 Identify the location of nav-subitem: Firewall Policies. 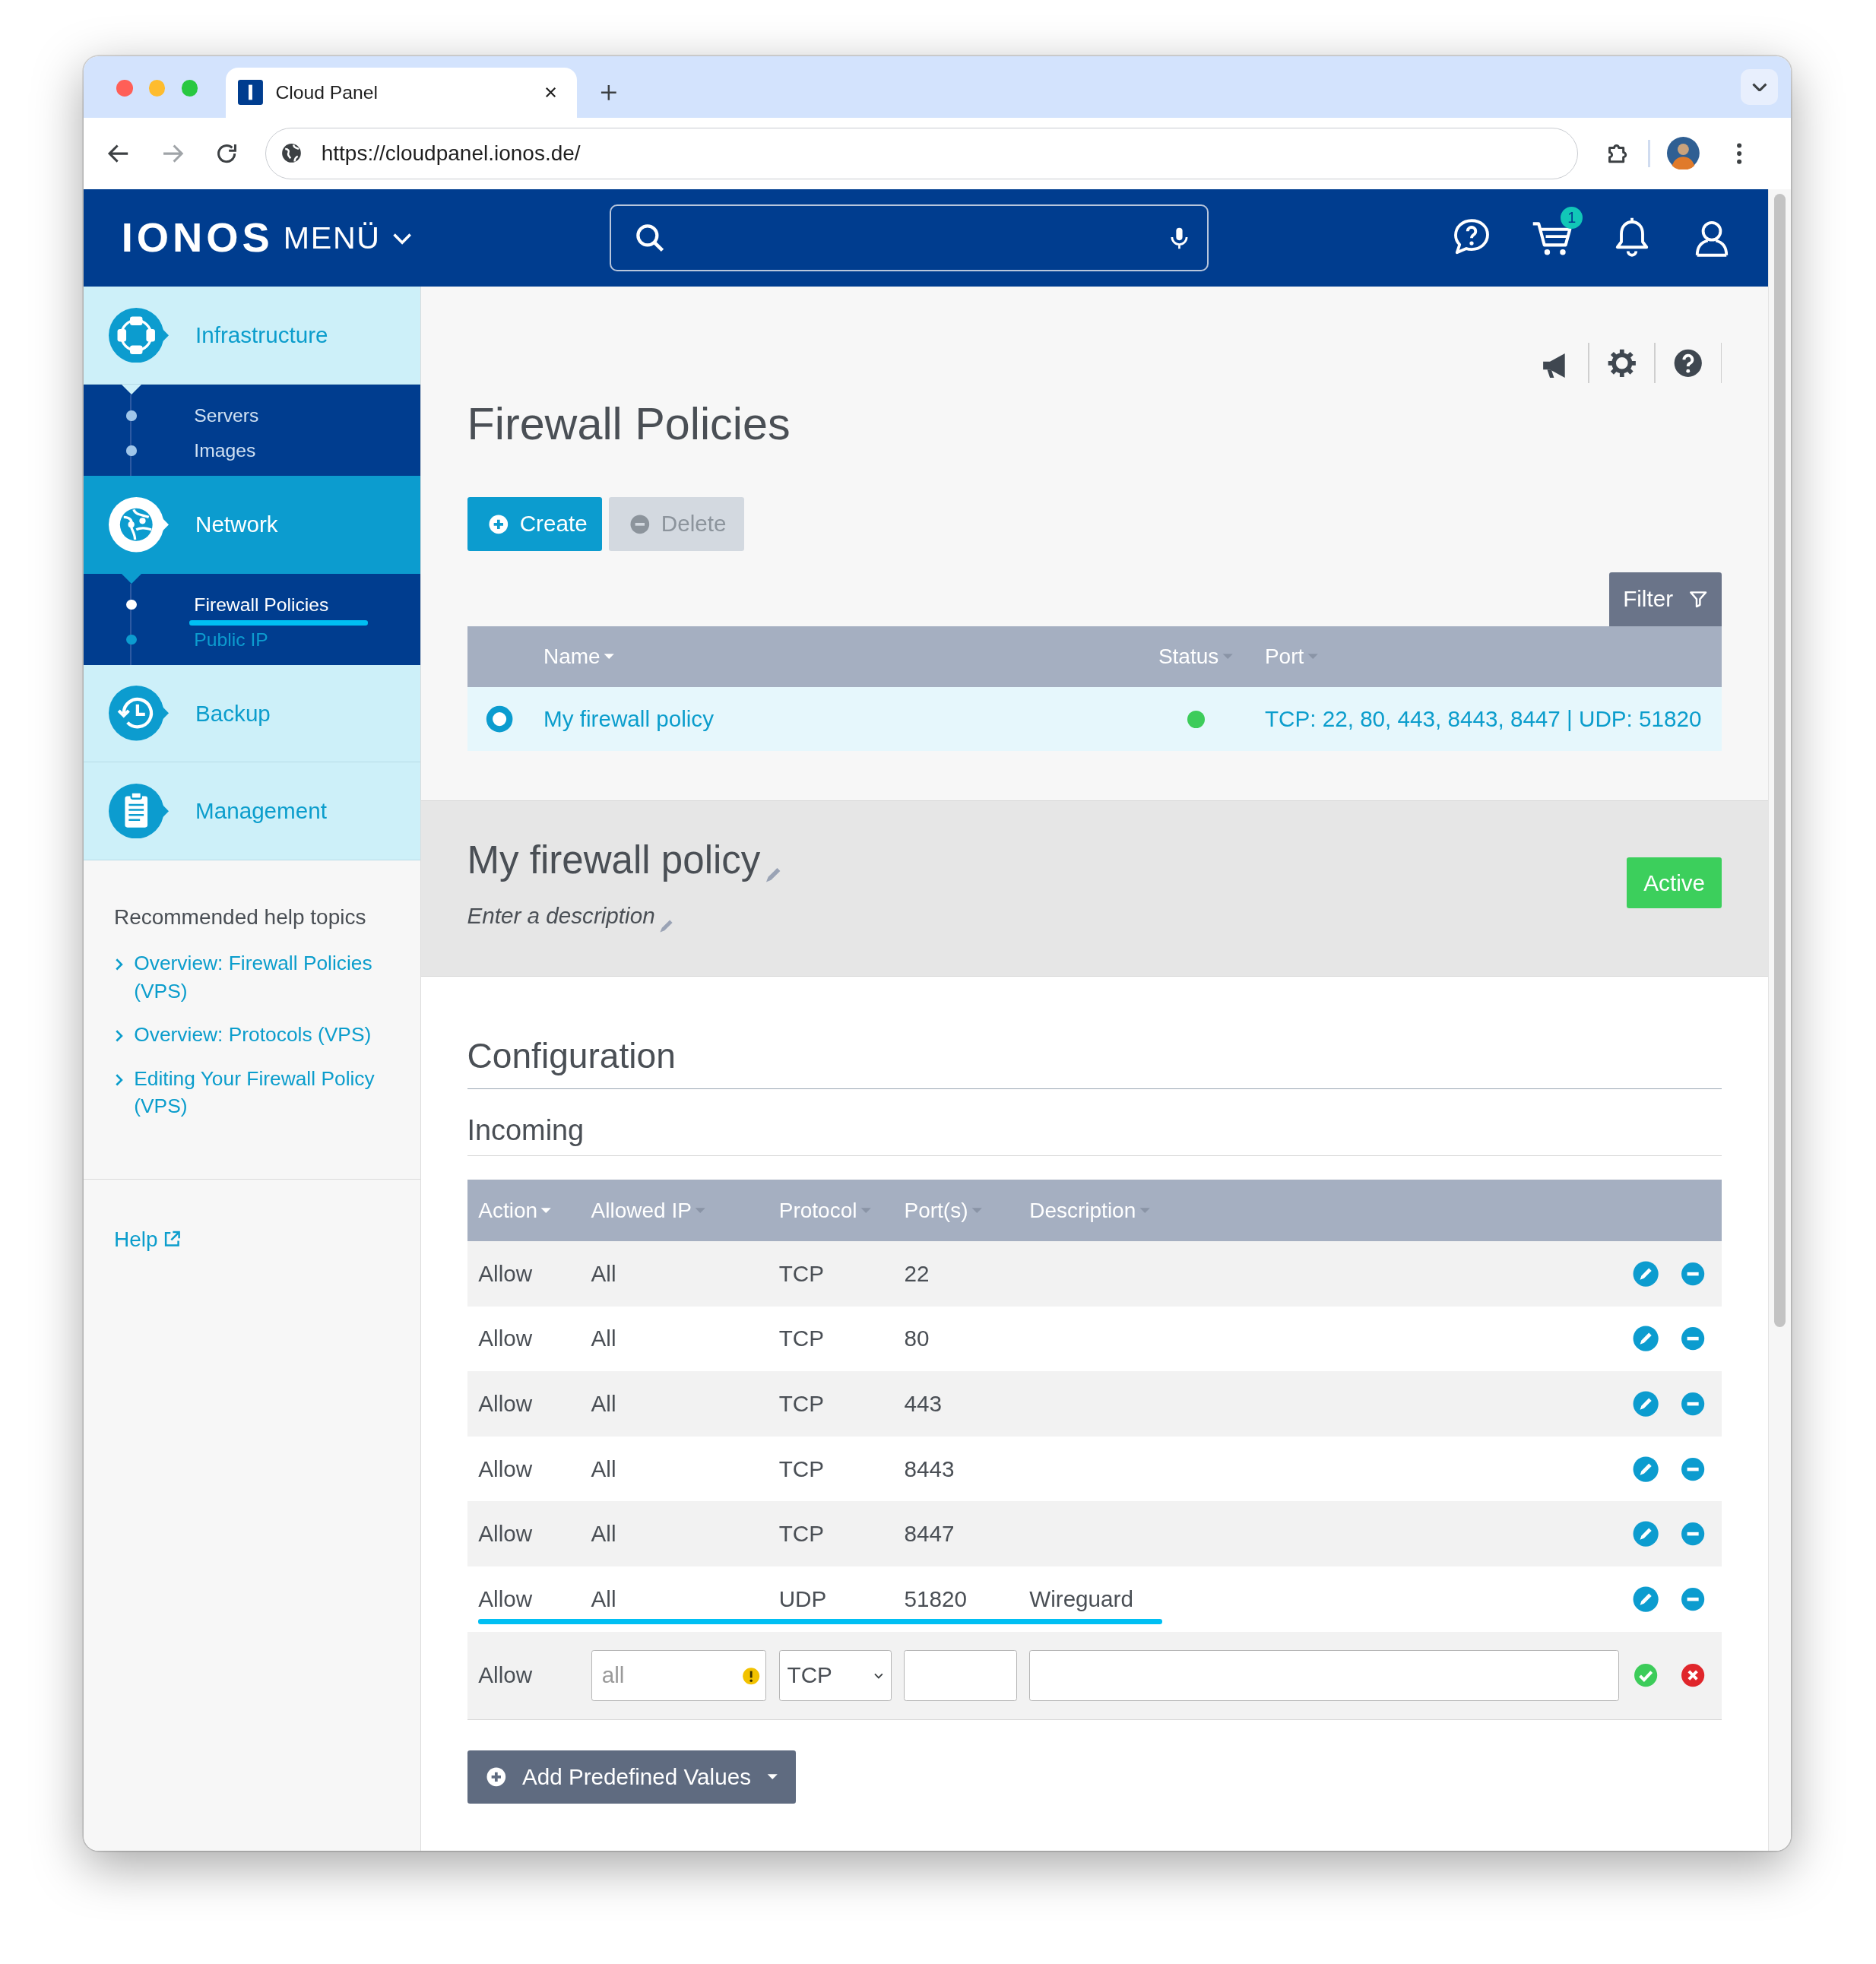
(261, 605).